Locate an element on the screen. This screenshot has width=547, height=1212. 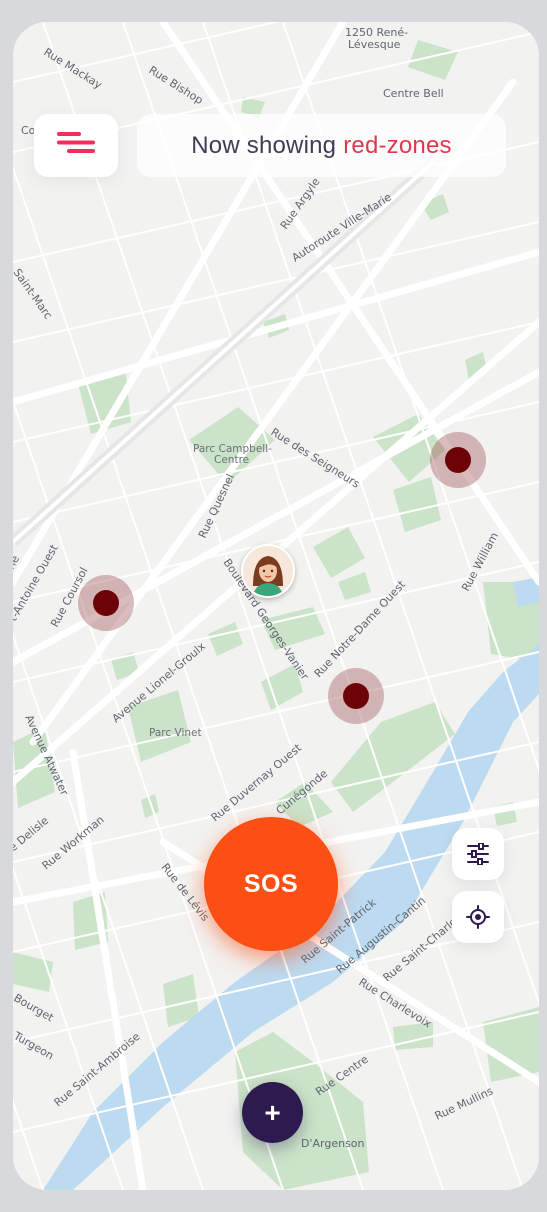
locate-button is located at coordinates (478, 917).